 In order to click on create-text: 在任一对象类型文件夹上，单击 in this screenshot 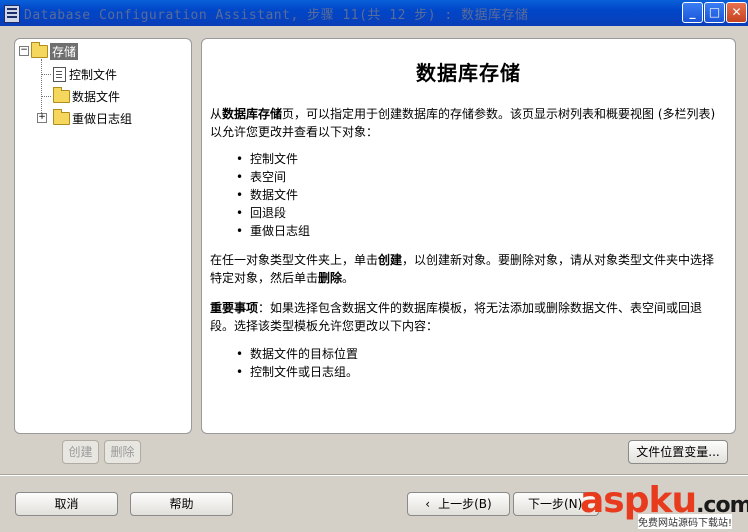, I will do `click(294, 260)`.